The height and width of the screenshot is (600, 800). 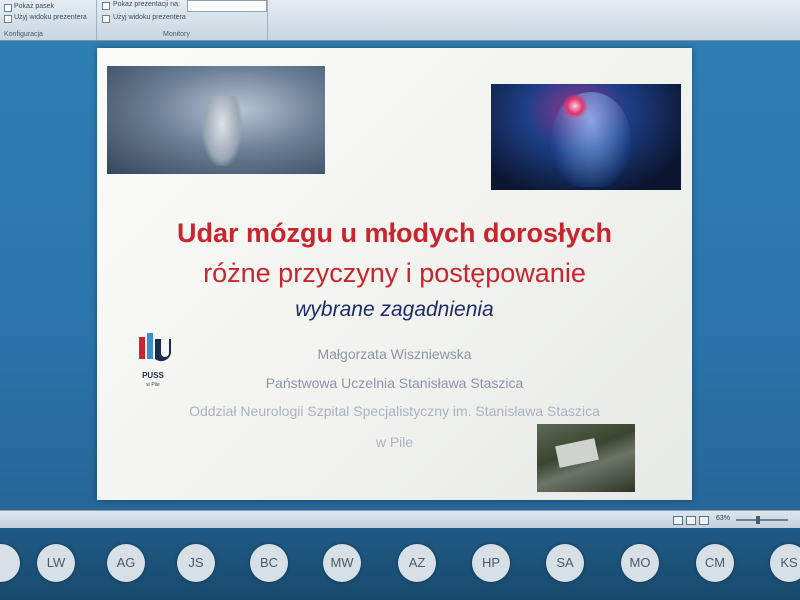 I want to click on monitor-dropdown, so click(x=227, y=6).